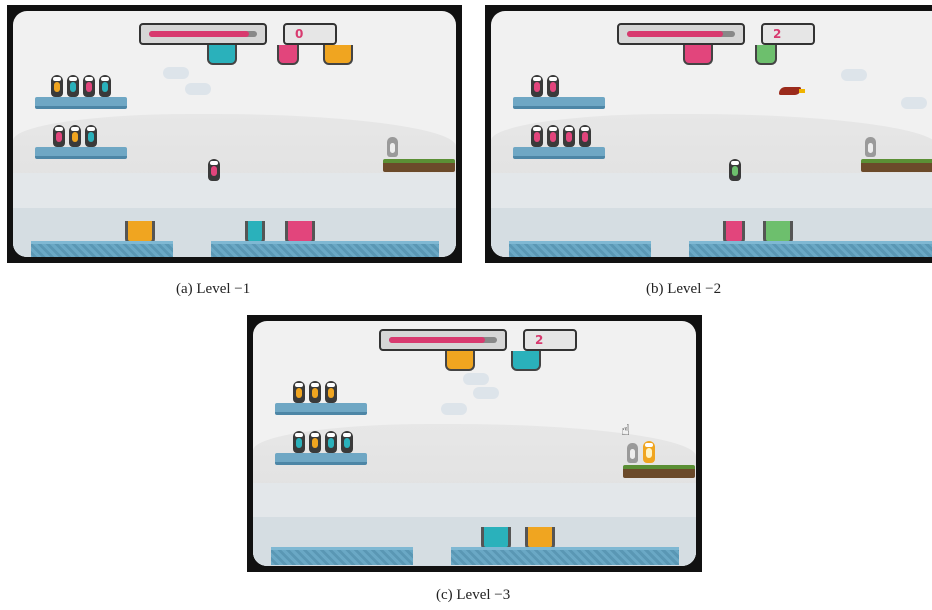 This screenshot has height=610, width=932. Describe the element at coordinates (766, 55) in the screenshot. I see `dispenser-green` at that location.